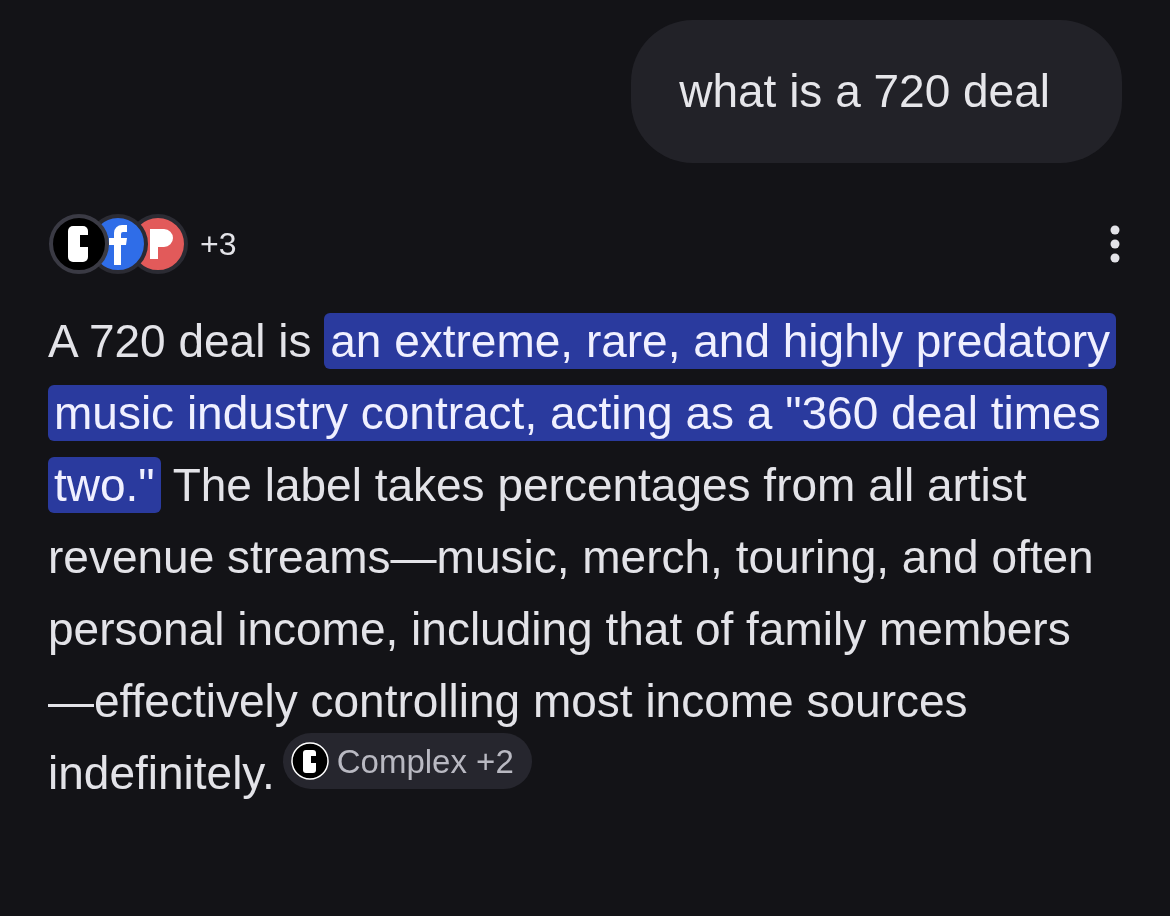 This screenshot has width=1170, height=916. What do you see at coordinates (309, 761) in the screenshot?
I see `source-logo-icon` at bounding box center [309, 761].